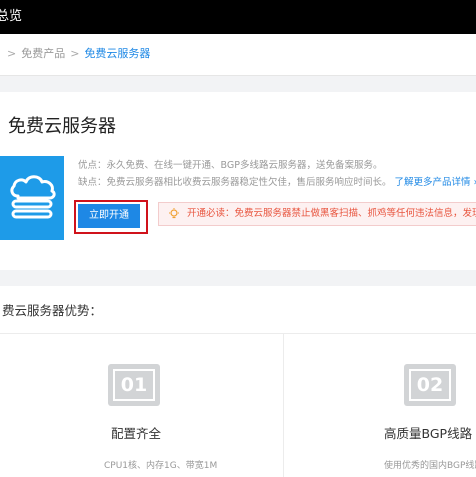 The width and height of the screenshot is (476, 477). What do you see at coordinates (428, 433) in the screenshot?
I see `feature-title: 高质量BGP线路` at bounding box center [428, 433].